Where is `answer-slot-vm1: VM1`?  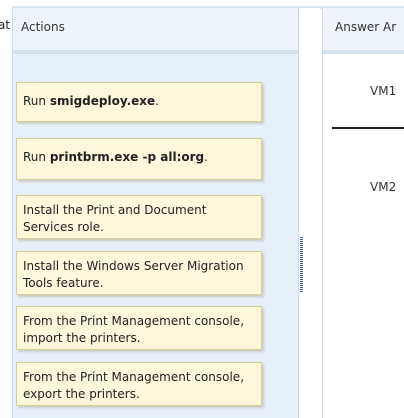 answer-slot-vm1: VM1 is located at coordinates (383, 91).